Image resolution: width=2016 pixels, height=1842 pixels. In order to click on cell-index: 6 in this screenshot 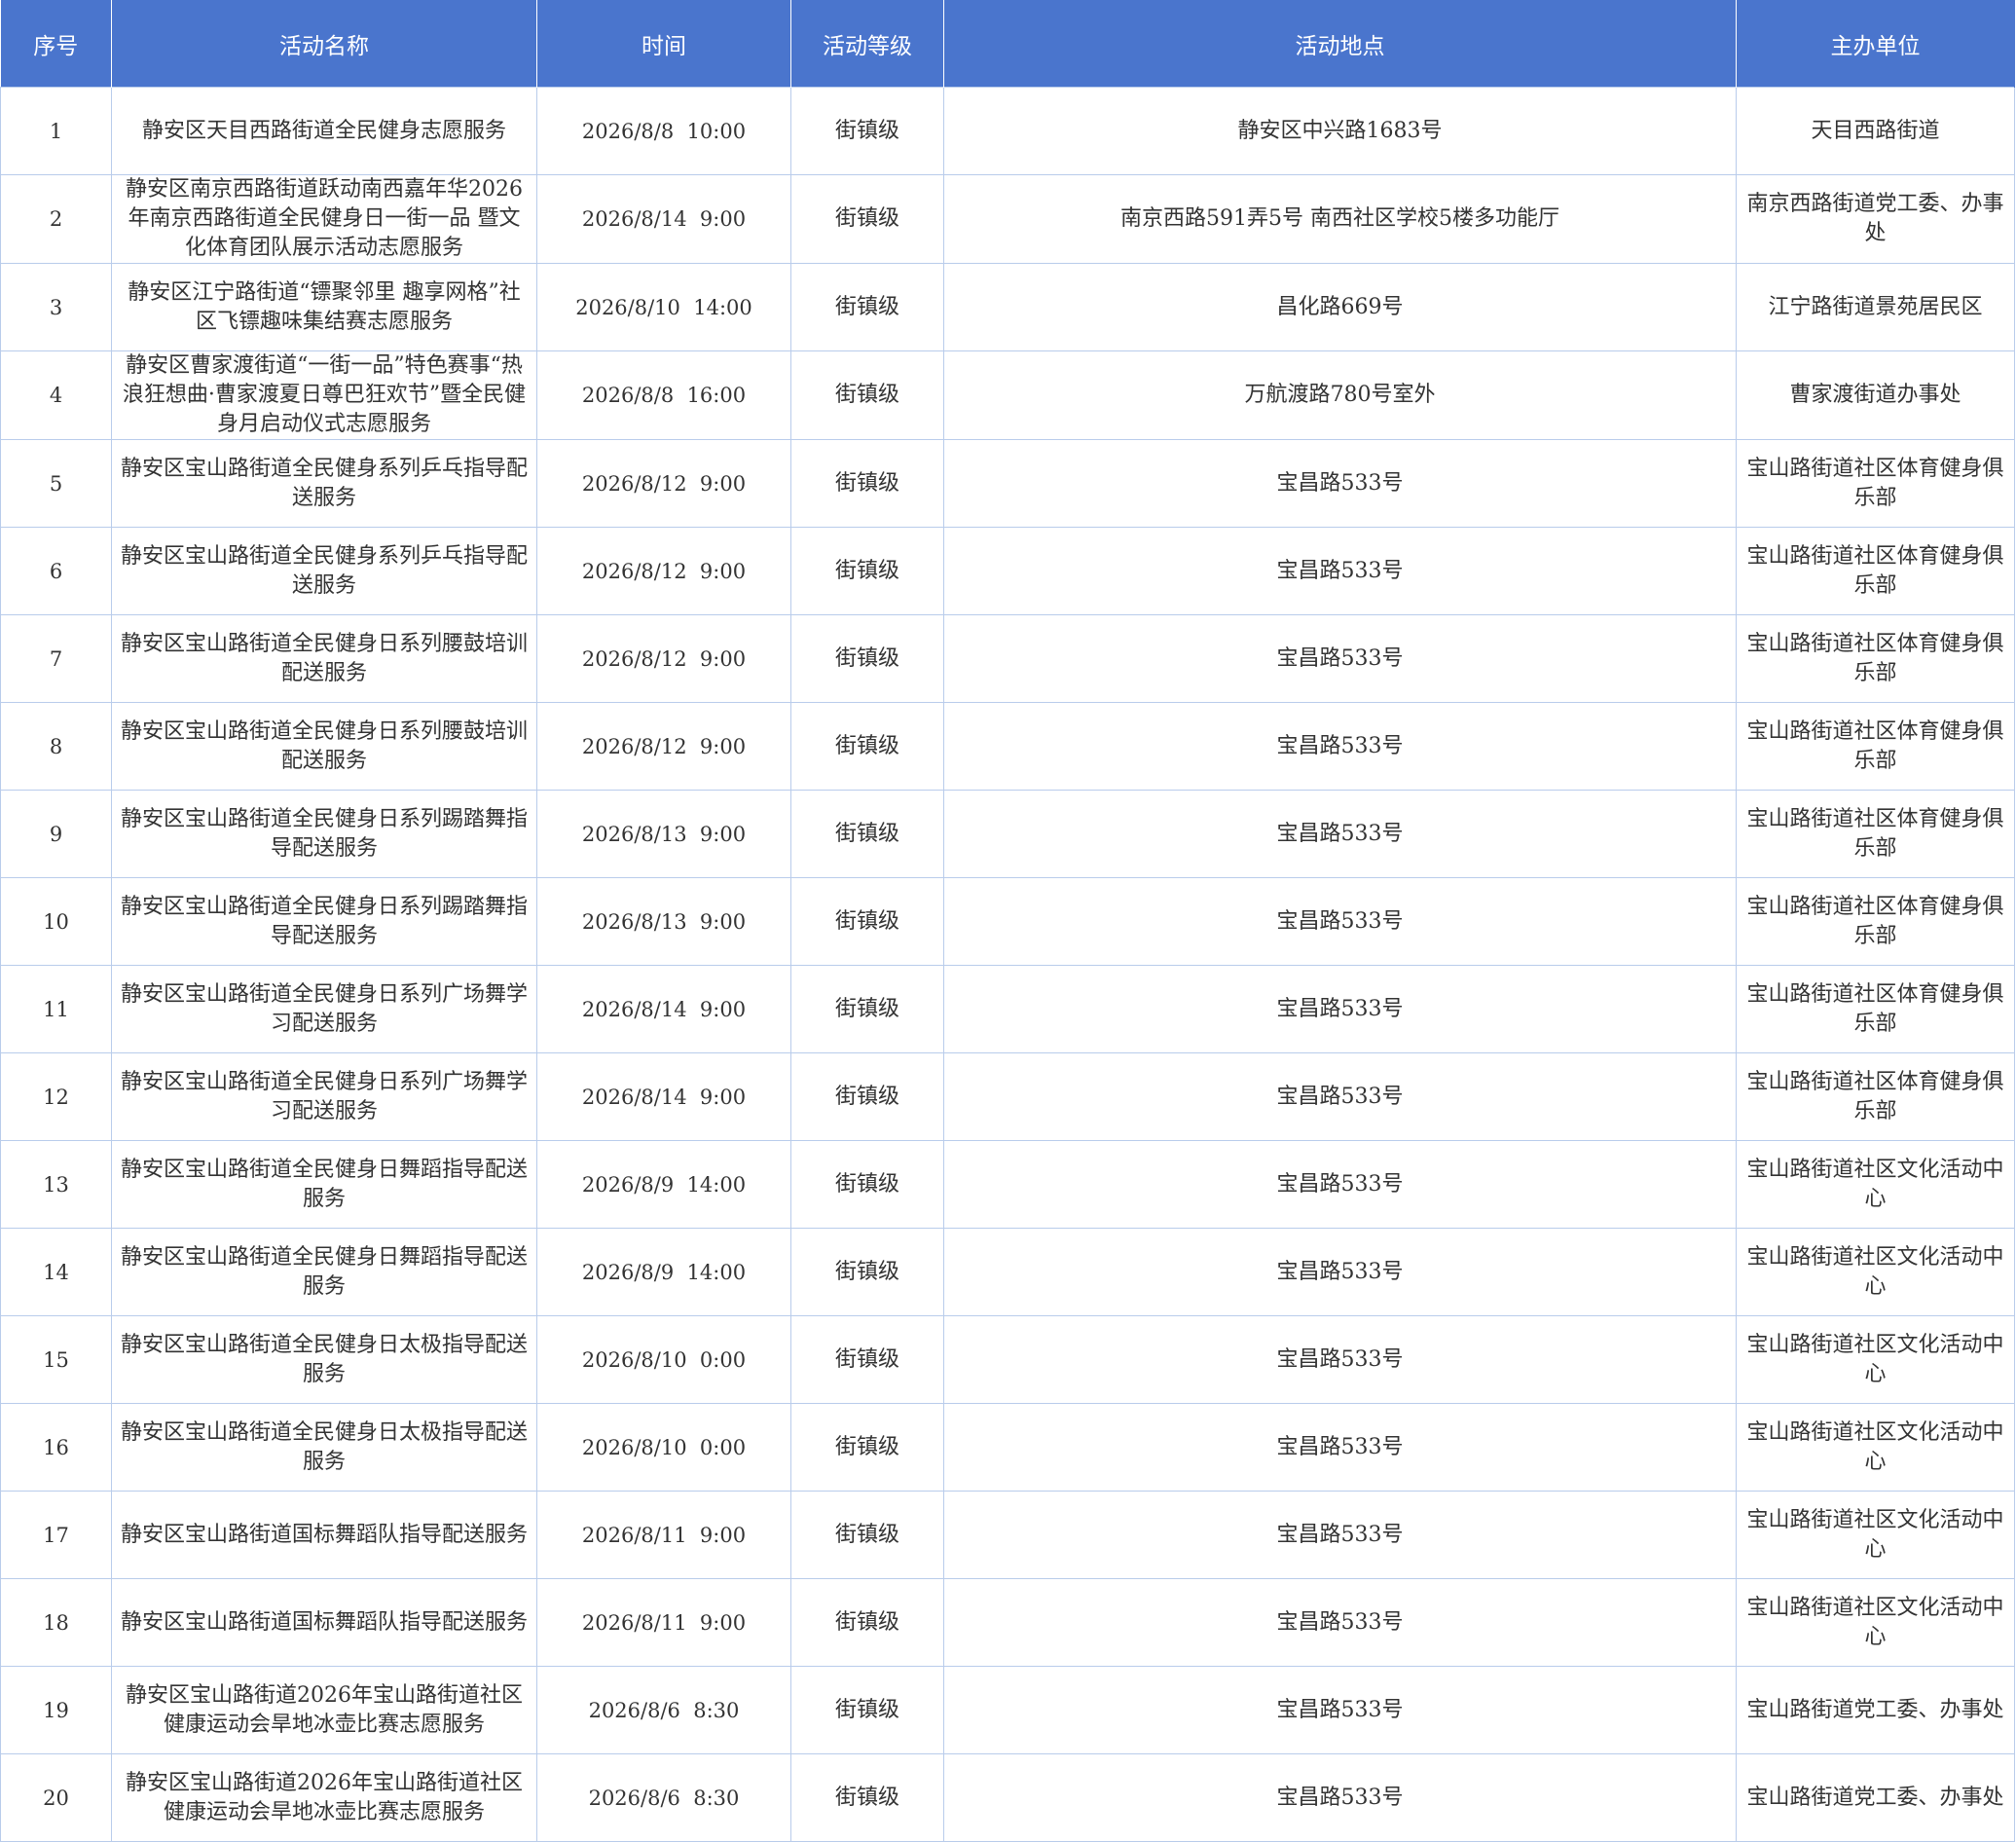, I will do `click(56, 571)`.